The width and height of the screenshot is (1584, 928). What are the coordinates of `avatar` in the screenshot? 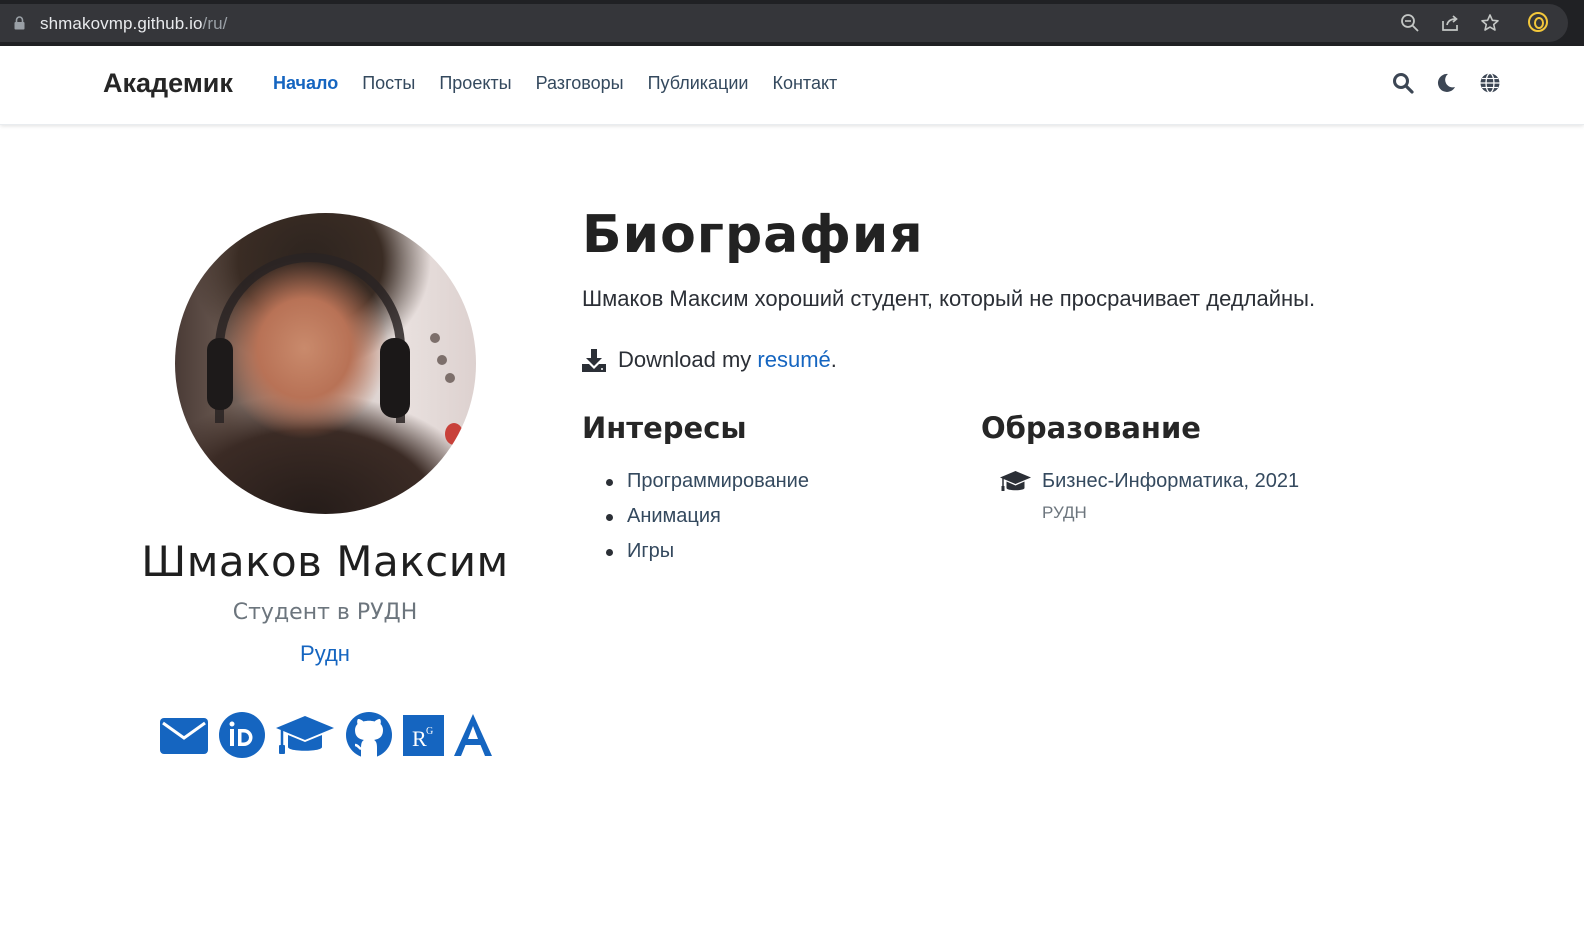 It's located at (325, 363).